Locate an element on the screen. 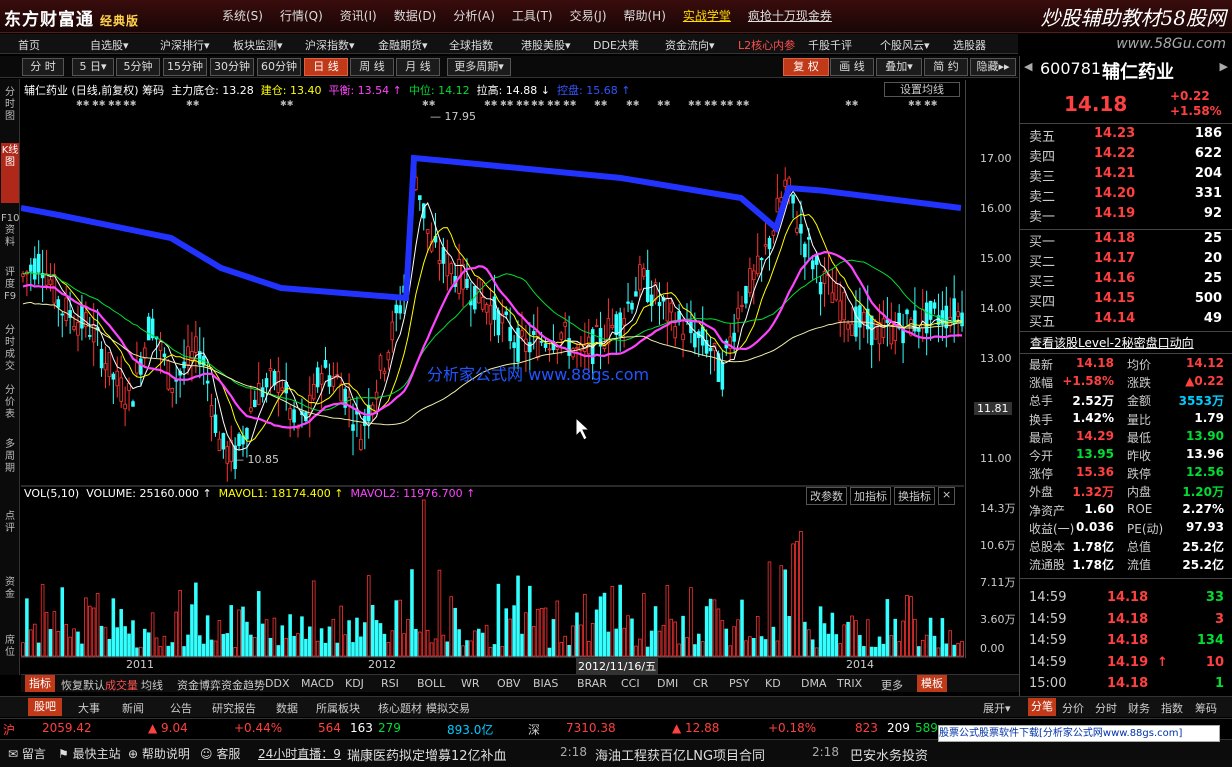 This screenshot has height=767, width=1232. vol-button-1: 加指标 is located at coordinates (870, 496).